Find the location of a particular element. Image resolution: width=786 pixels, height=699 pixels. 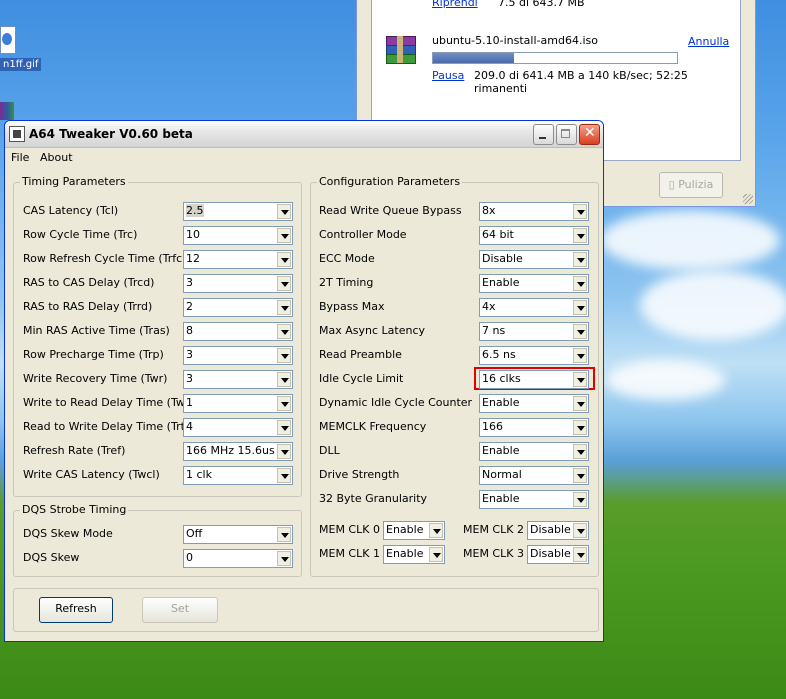

select-row-refresh-cycle-time-trfc: 12 is located at coordinates (238, 259).